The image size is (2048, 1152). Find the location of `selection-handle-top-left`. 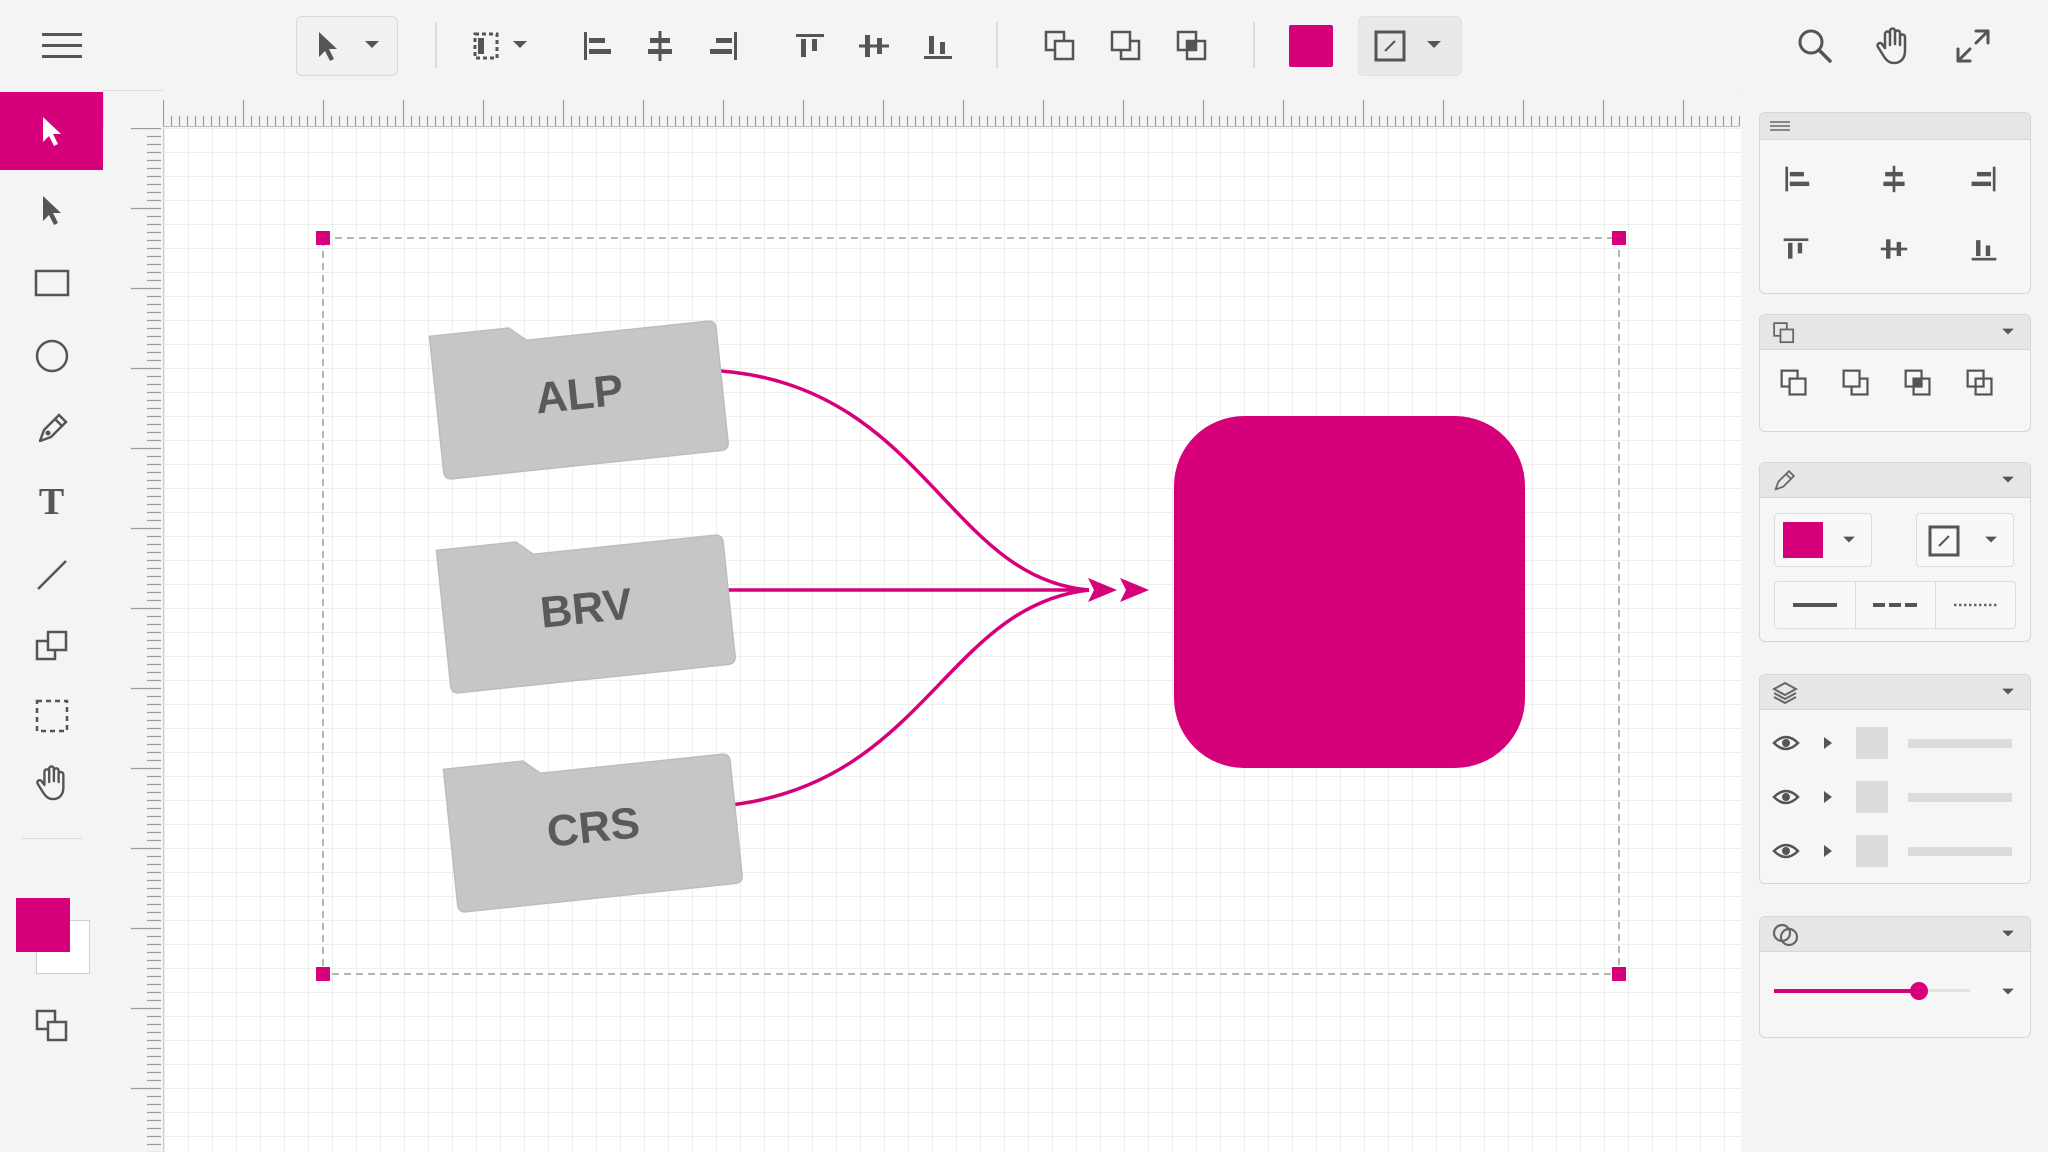

selection-handle-top-left is located at coordinates (323, 238).